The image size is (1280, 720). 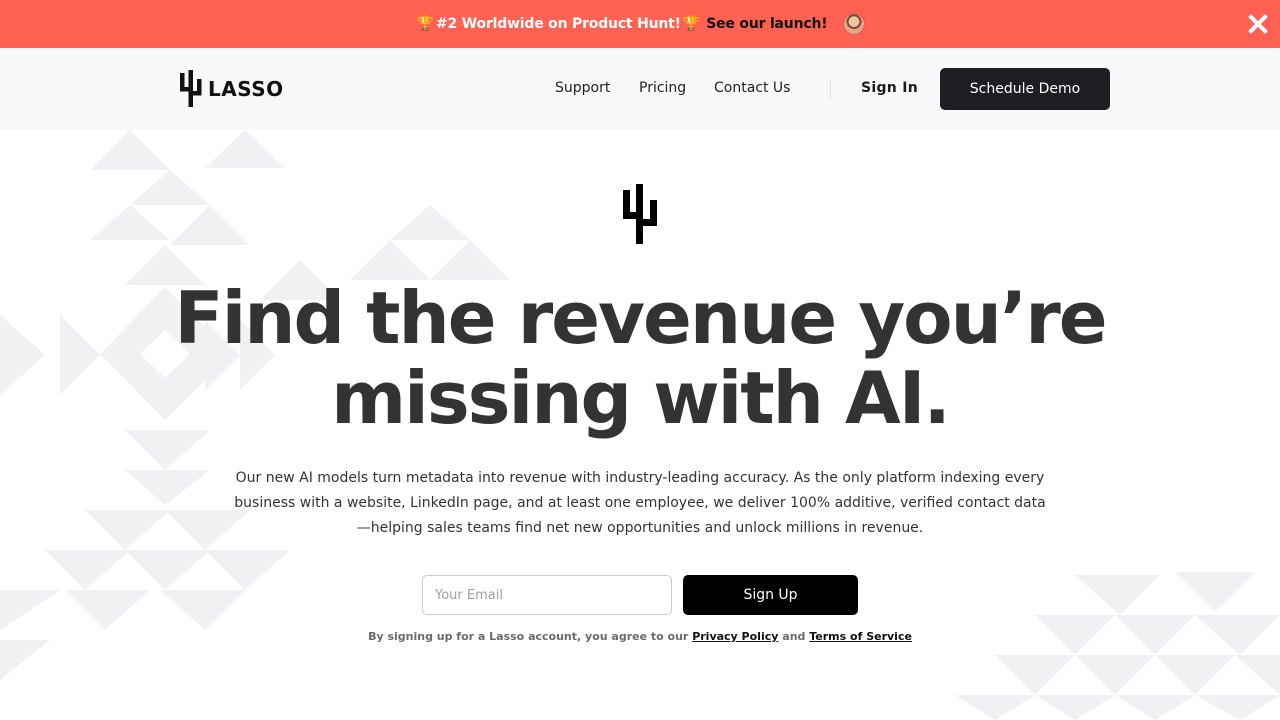 I want to click on banner-text: #2 Worldwide on Product Hunt!, so click(x=558, y=24).